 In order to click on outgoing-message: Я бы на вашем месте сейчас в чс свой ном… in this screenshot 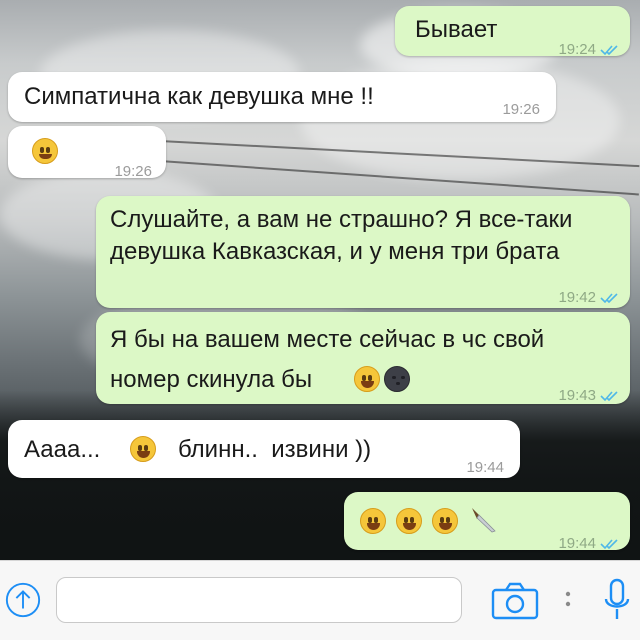, I will do `click(363, 358)`.